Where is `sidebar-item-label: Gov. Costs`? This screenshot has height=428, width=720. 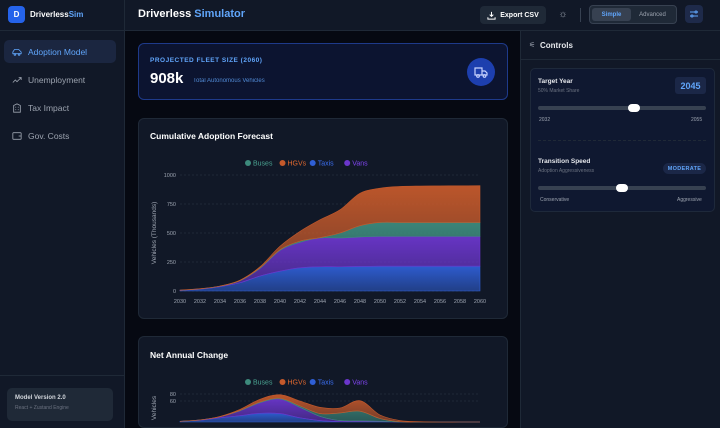
sidebar-item-label: Gov. Costs is located at coordinates (49, 135).